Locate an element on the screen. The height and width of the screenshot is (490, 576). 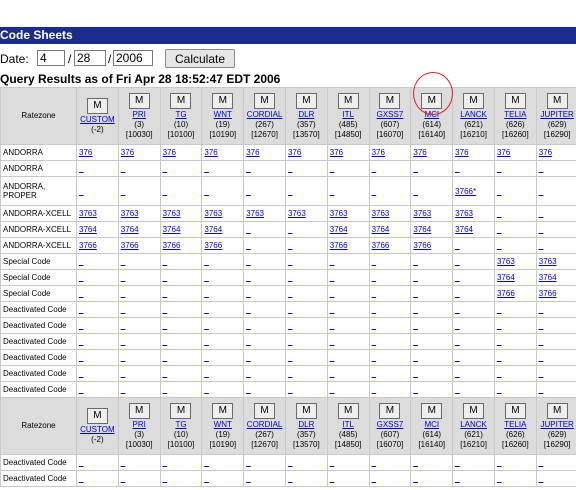
carrier-link: TG is located at coordinates (181, 115).